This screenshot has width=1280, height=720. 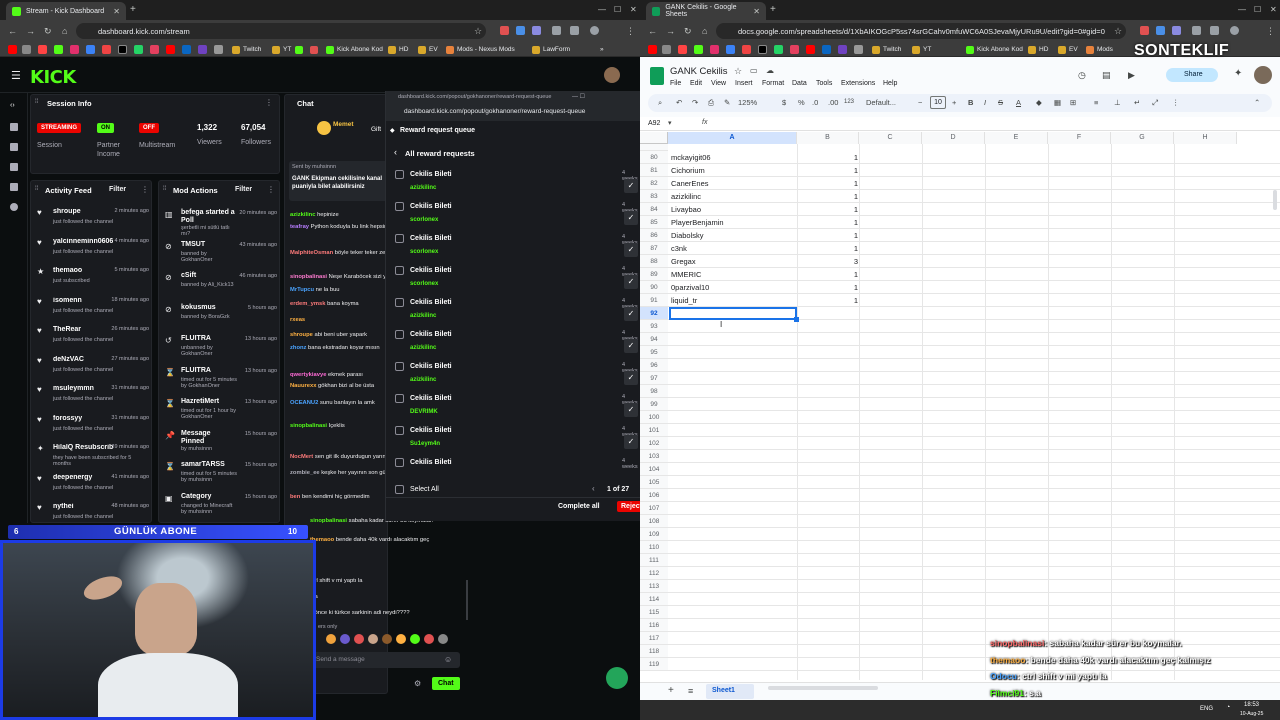 What do you see at coordinates (354, 49) in the screenshot?
I see `bookmark-kick-abone-kod: Kick Abone Kod` at bounding box center [354, 49].